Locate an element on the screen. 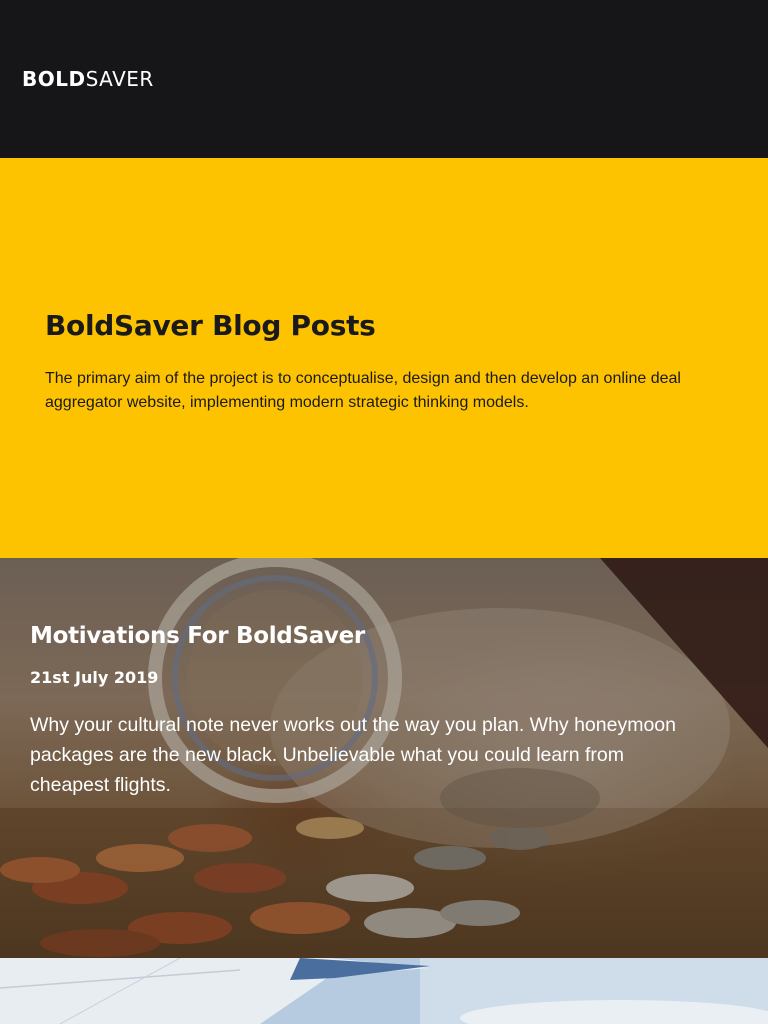 The width and height of the screenshot is (768, 1024). logo-light-text: SAVER is located at coordinates (119, 79).